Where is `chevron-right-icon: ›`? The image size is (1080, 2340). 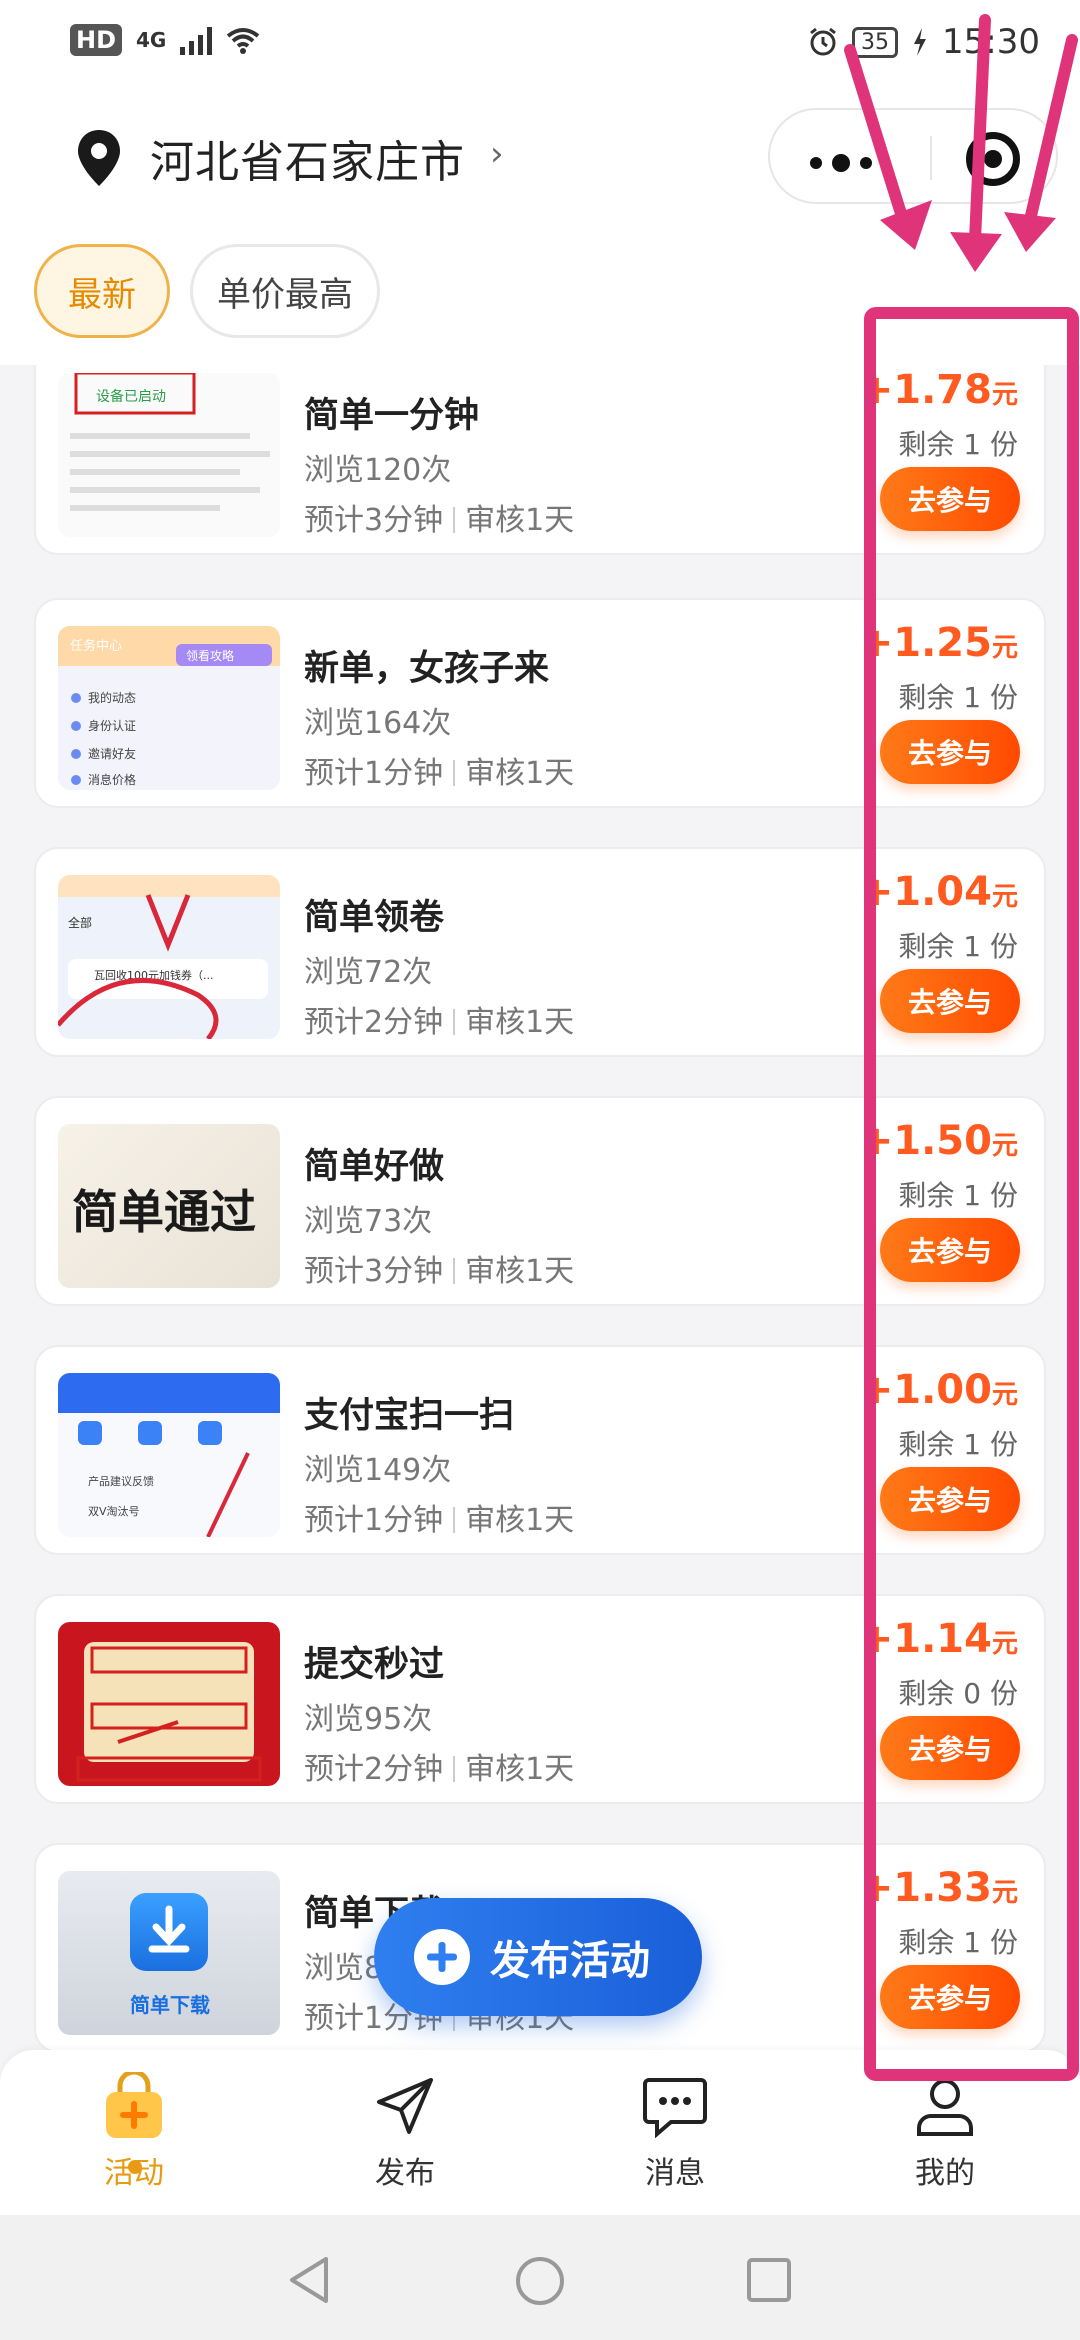 chevron-right-icon: › is located at coordinates (497, 154).